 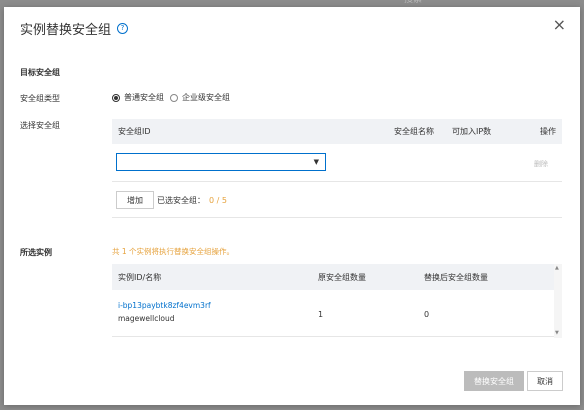 What do you see at coordinates (494, 381) in the screenshot?
I see `replace-sg-confirm-button: 替换安全组` at bounding box center [494, 381].